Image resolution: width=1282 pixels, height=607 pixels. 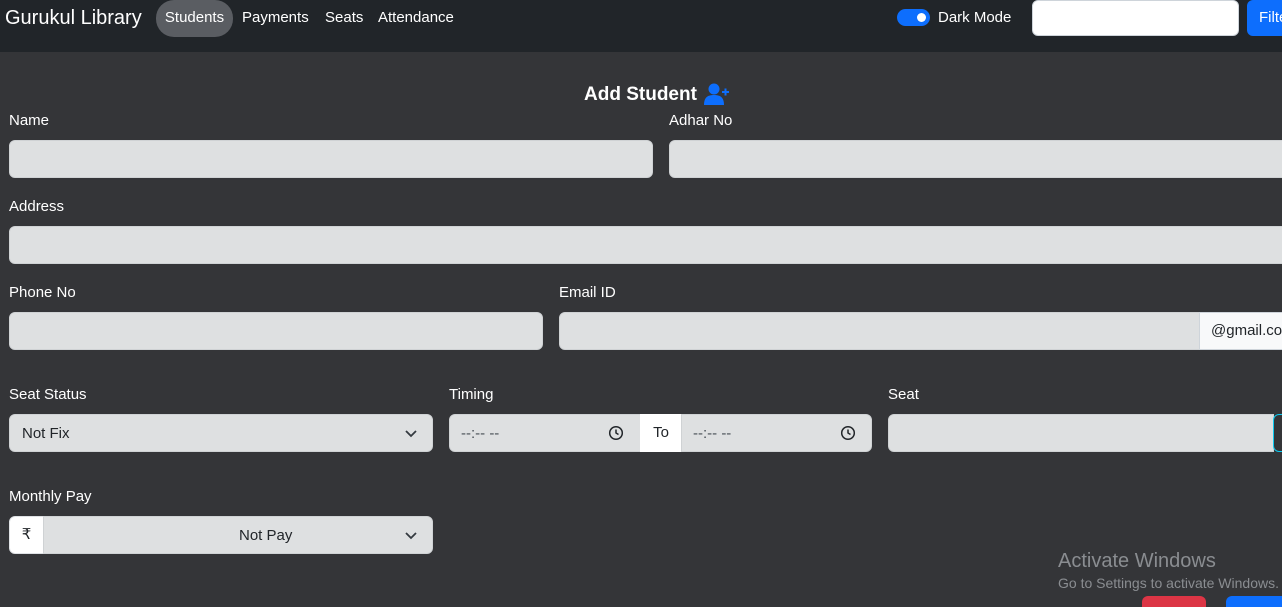 I want to click on timing-from-placeholder: --:-- --, so click(x=480, y=433).